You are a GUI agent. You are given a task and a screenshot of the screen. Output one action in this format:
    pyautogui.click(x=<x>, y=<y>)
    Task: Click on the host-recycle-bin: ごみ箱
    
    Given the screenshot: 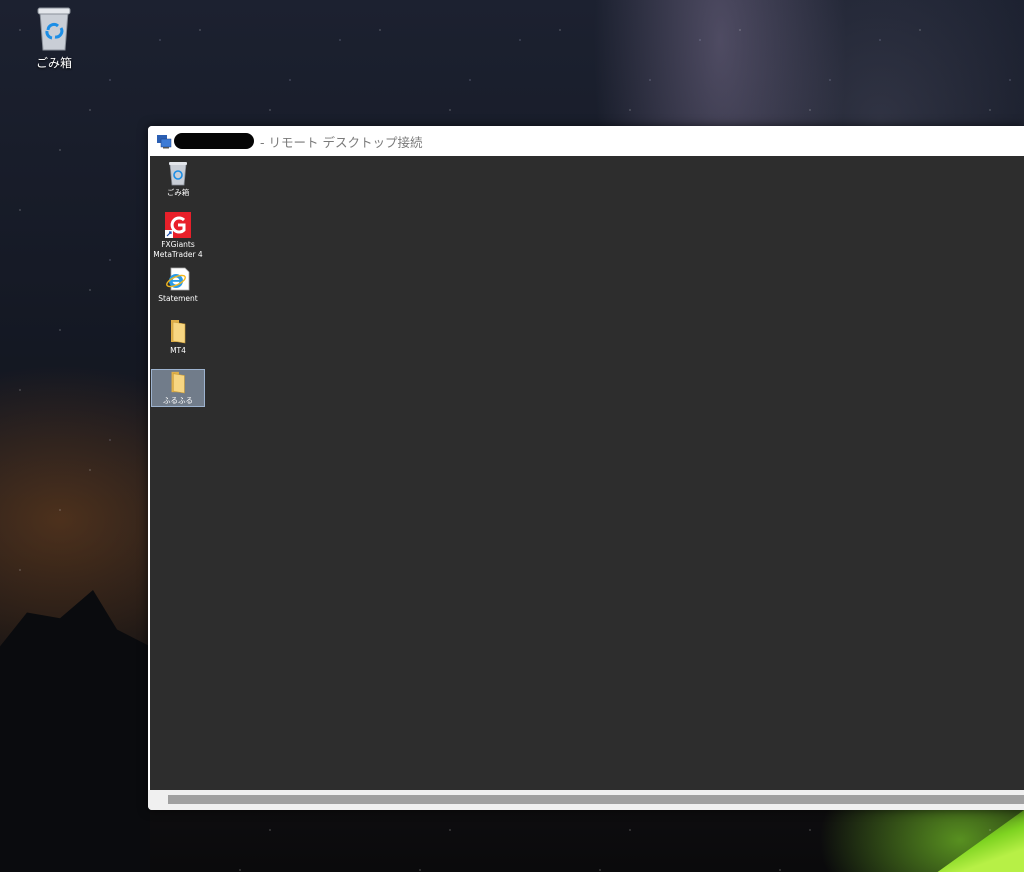 What is the action you would take?
    pyautogui.click(x=54, y=37)
    